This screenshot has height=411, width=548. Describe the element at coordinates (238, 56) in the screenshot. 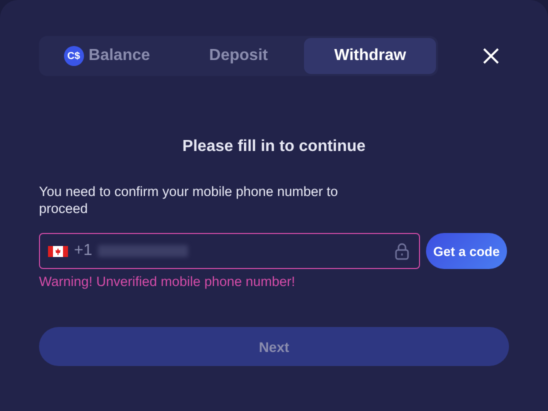

I see `tab: Deposit` at that location.